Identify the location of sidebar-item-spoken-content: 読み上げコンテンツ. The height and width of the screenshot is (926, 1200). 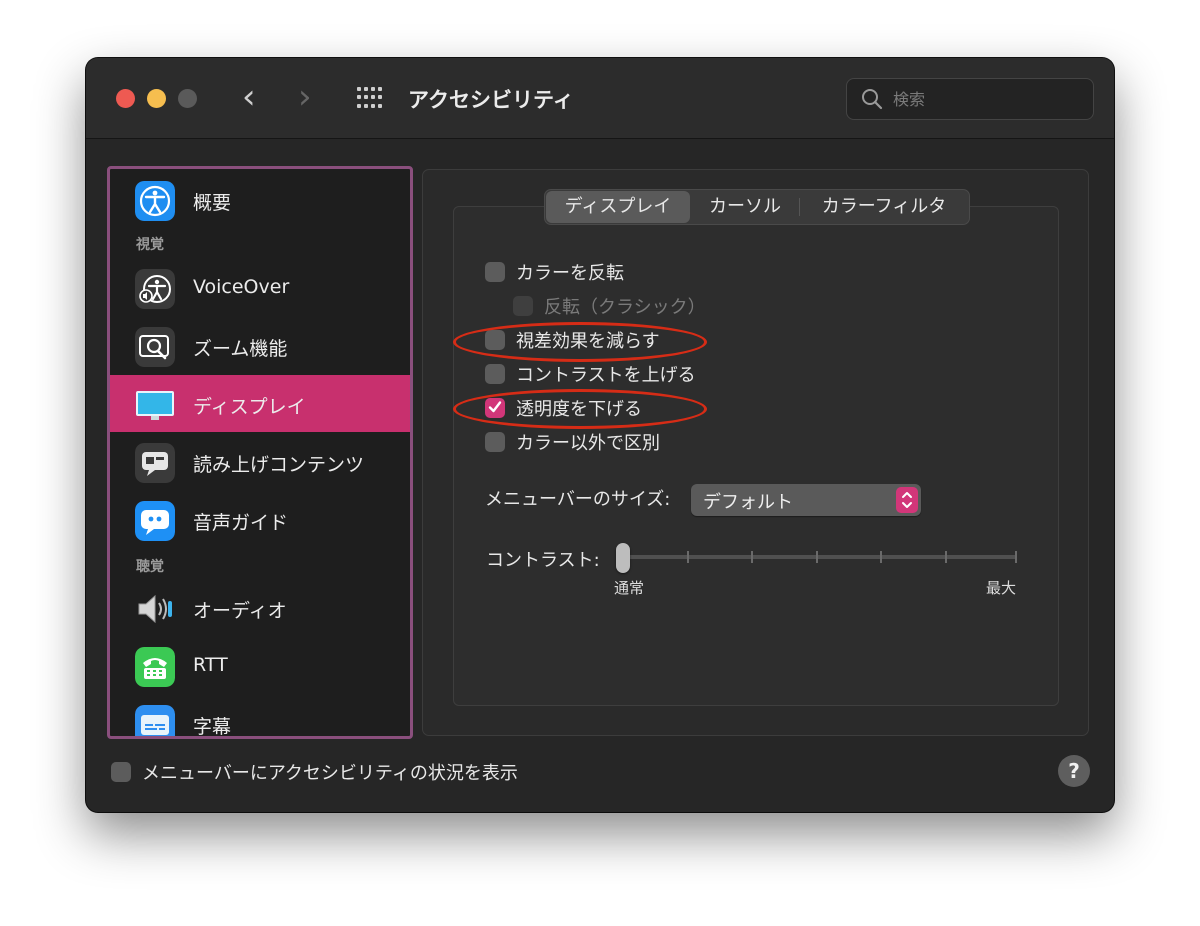
(260, 461).